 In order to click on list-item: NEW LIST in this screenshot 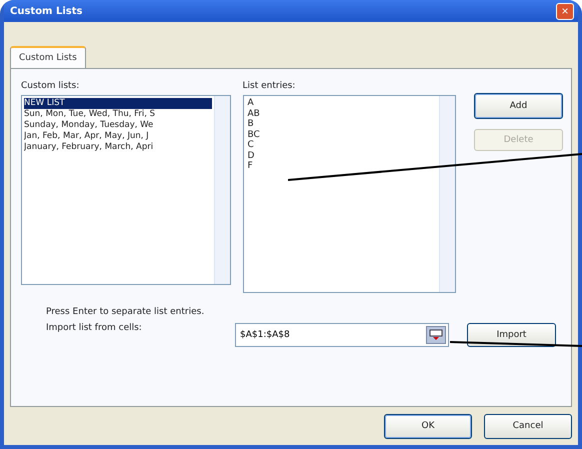, I will do `click(118, 103)`.